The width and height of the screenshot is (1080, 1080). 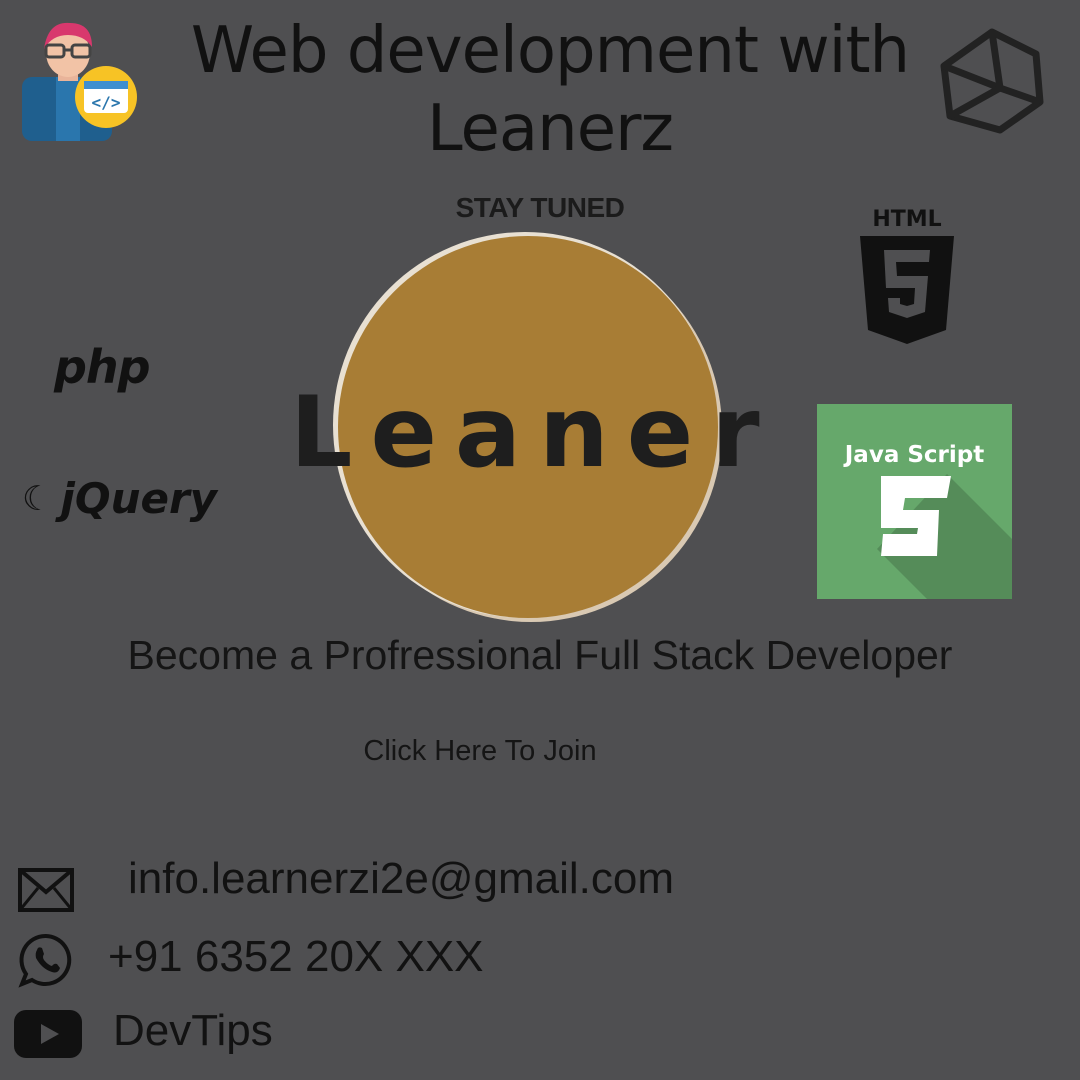 I want to click on join-link: Click Here To Join, so click(x=480, y=751).